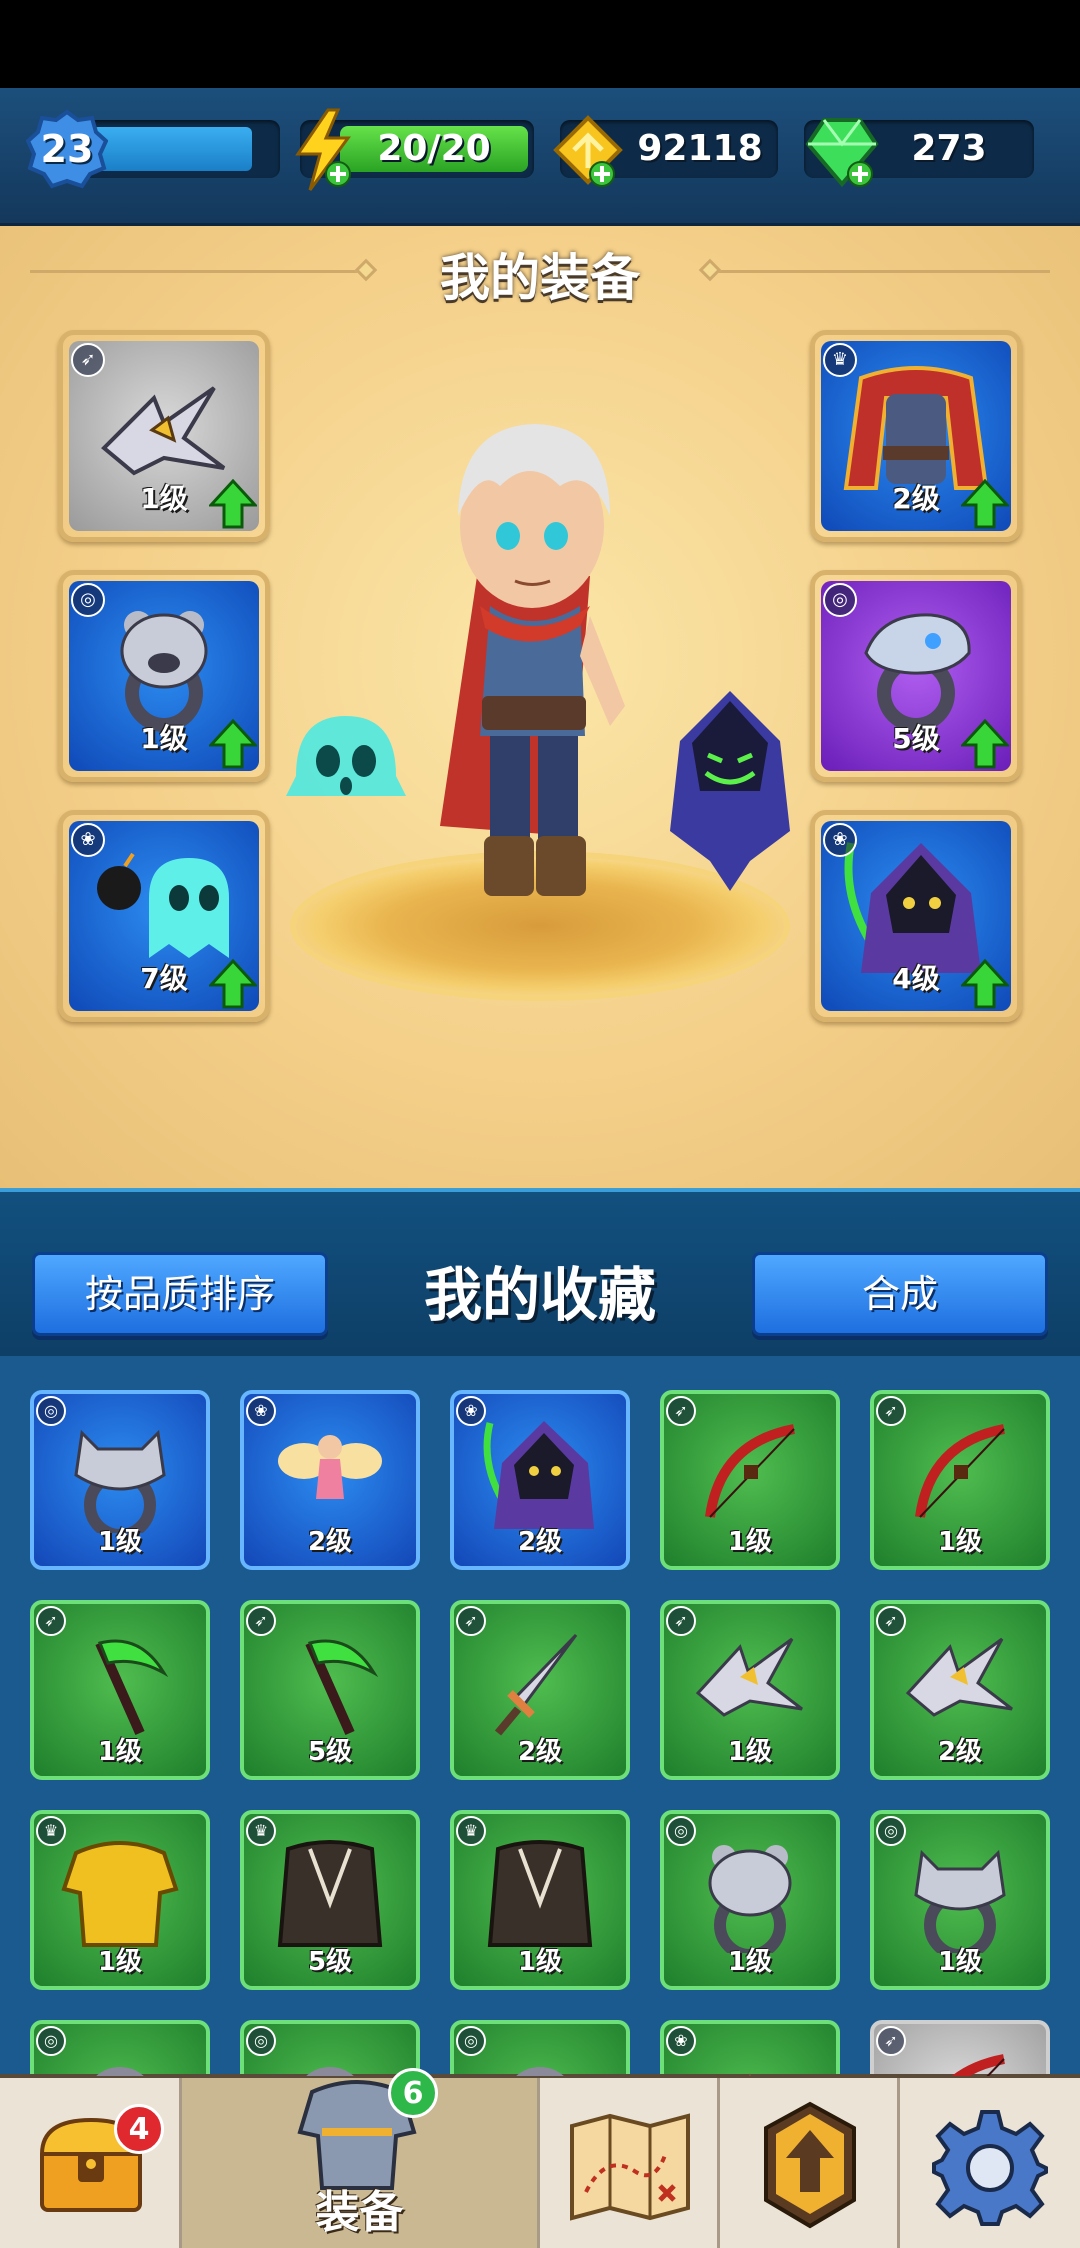  What do you see at coordinates (990, 2163) in the screenshot?
I see `nav-tab-settings` at bounding box center [990, 2163].